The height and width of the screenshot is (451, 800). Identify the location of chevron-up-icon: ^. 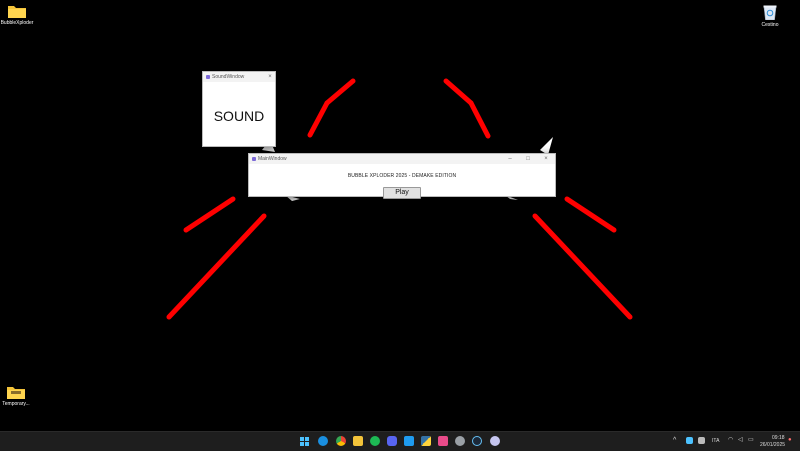
(674, 440).